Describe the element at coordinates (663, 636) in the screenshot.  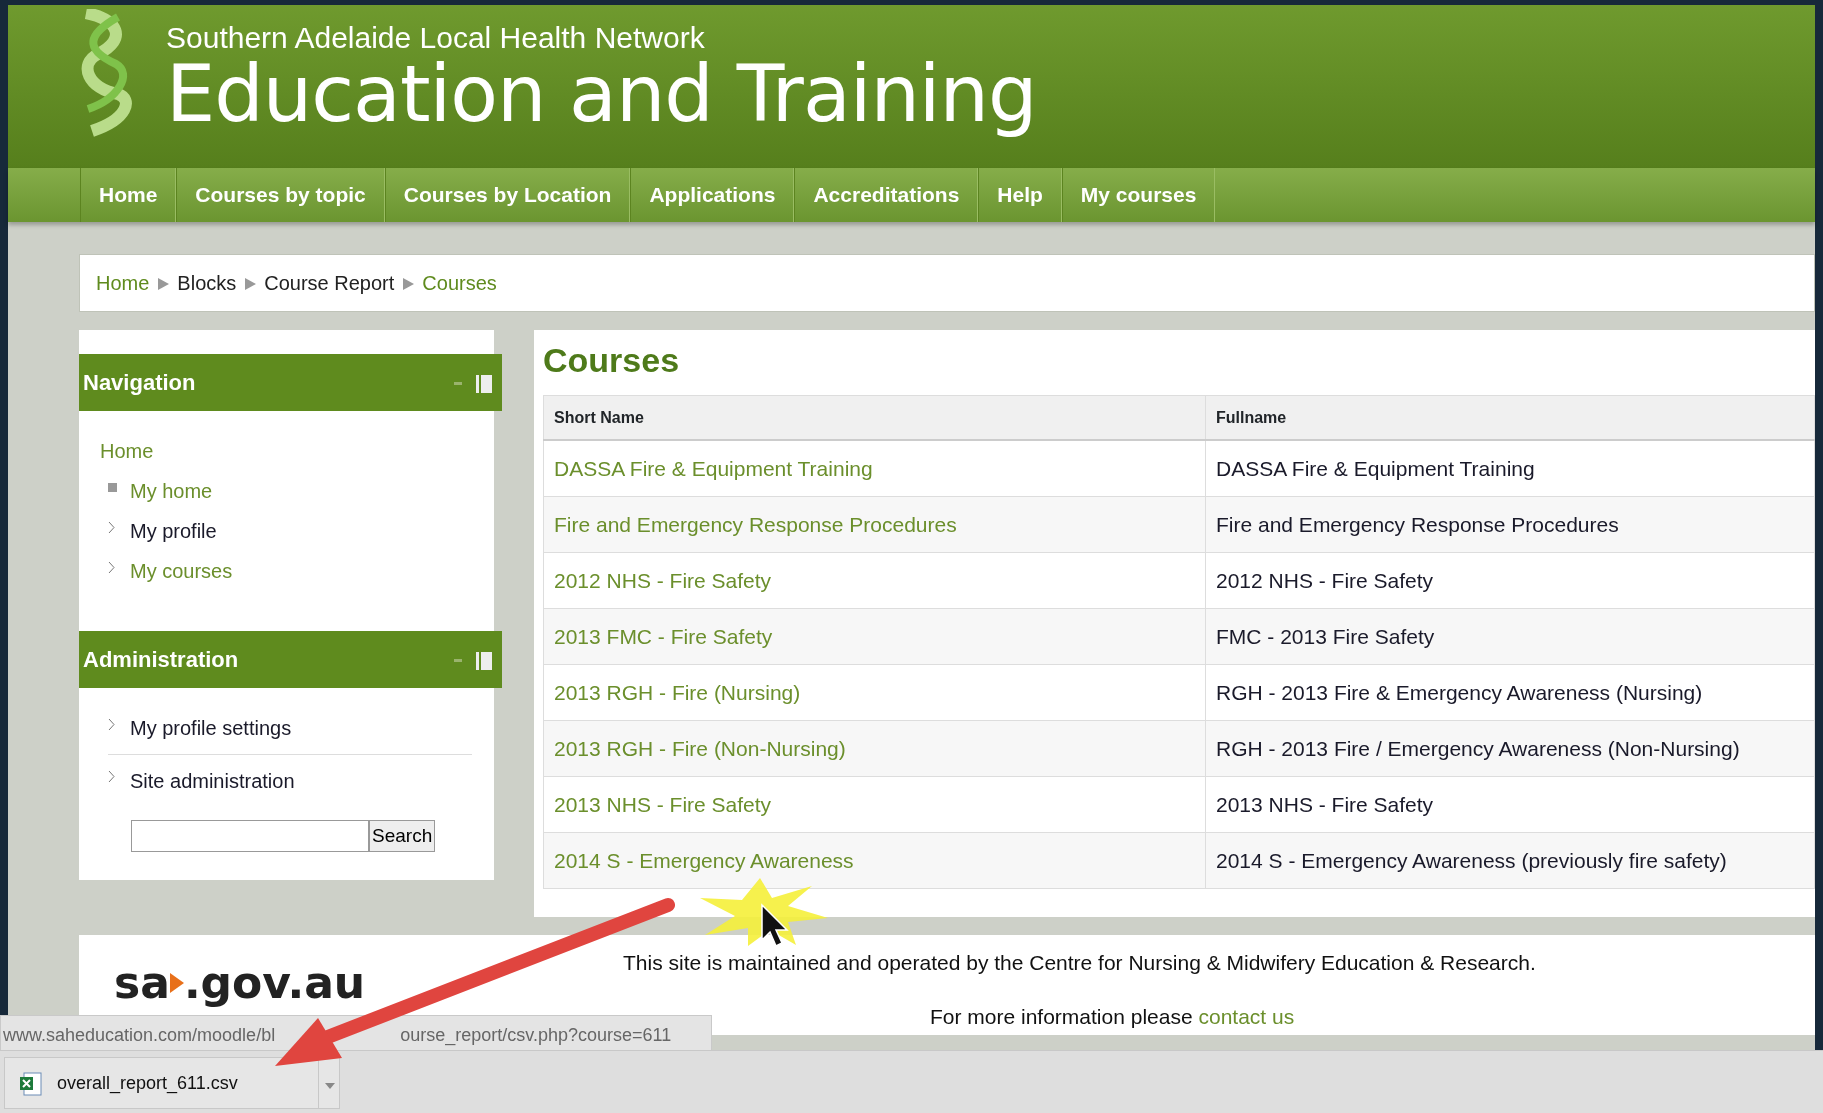
I see `course-link: 2013 FMC - Fire Safety` at that location.